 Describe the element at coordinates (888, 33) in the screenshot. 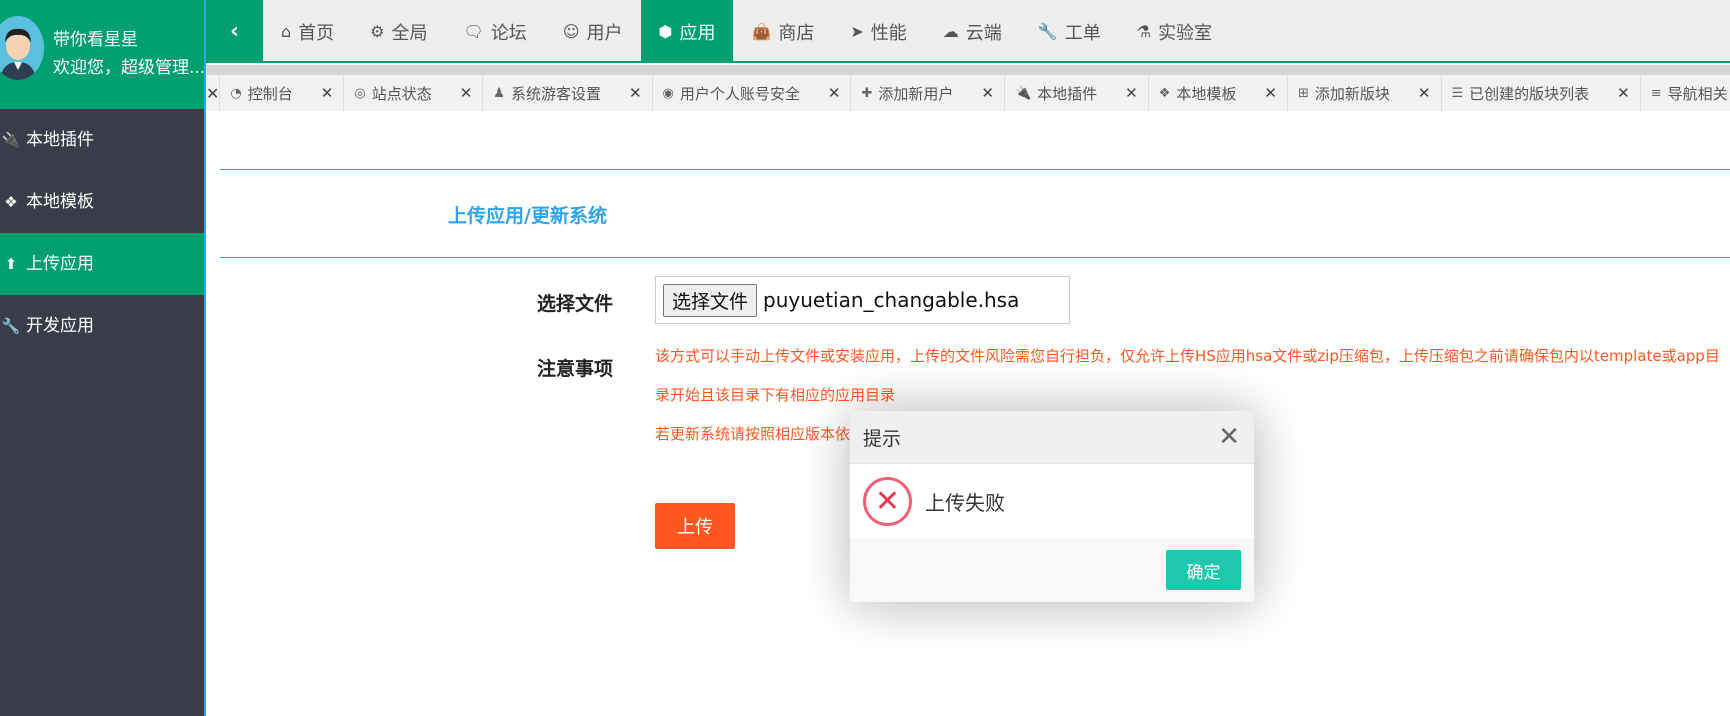

I see `nav-label: 性能` at that location.